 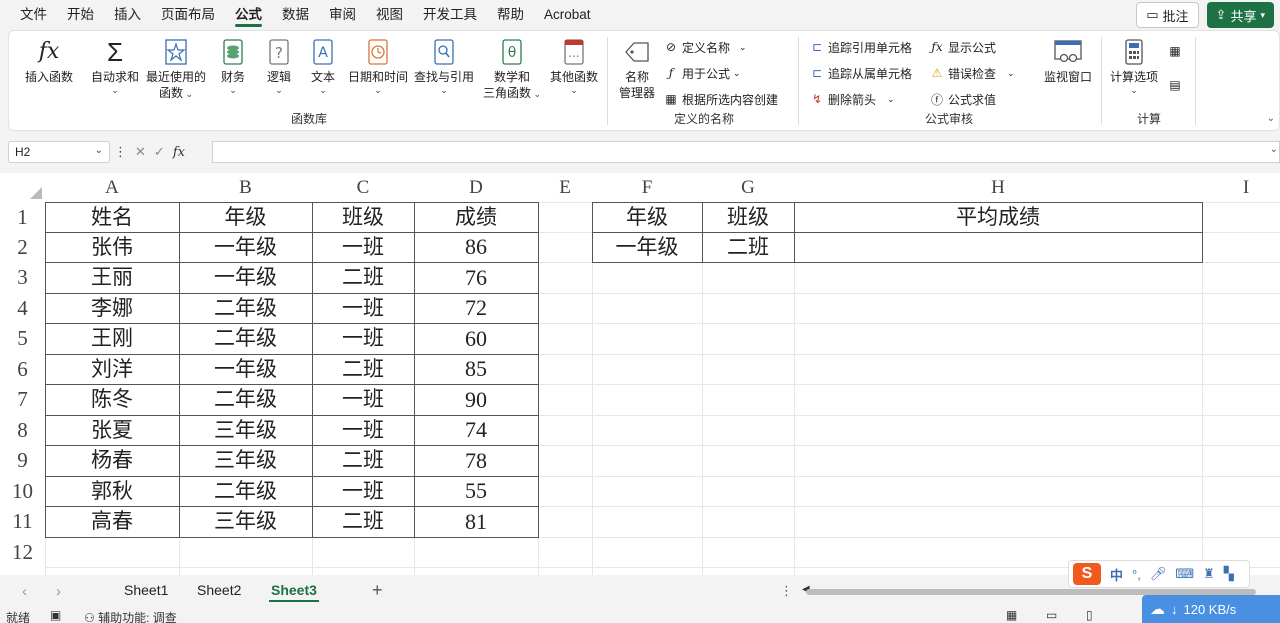 What do you see at coordinates (80, 15) in the screenshot?
I see `tab-home: 开始` at bounding box center [80, 15].